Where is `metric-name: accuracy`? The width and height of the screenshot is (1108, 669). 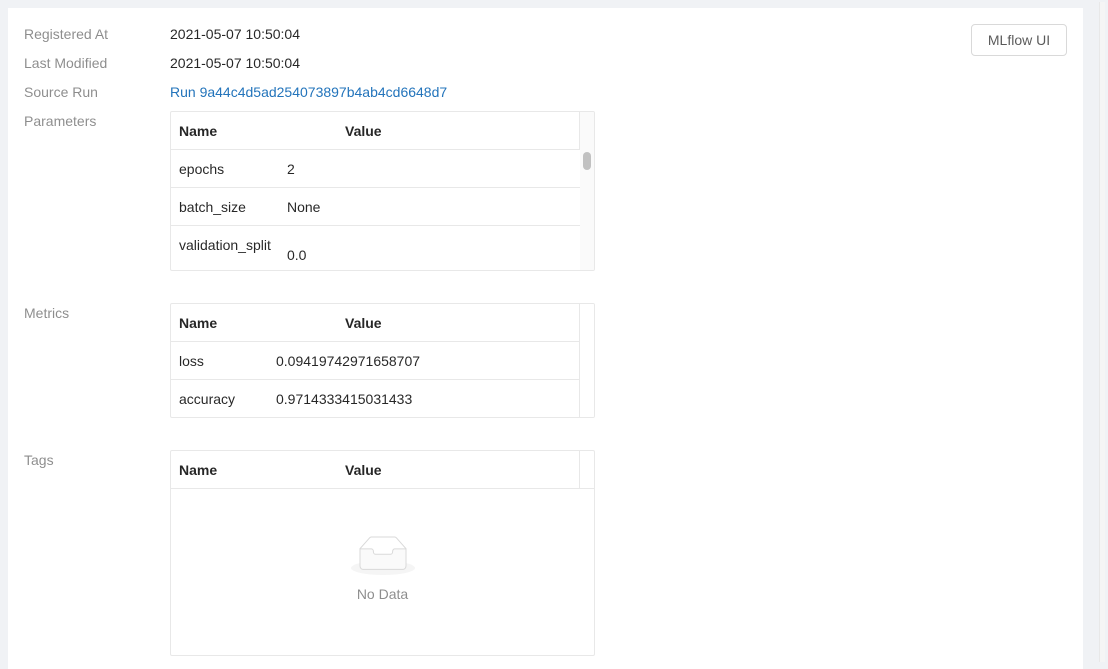
metric-name: accuracy is located at coordinates (207, 399).